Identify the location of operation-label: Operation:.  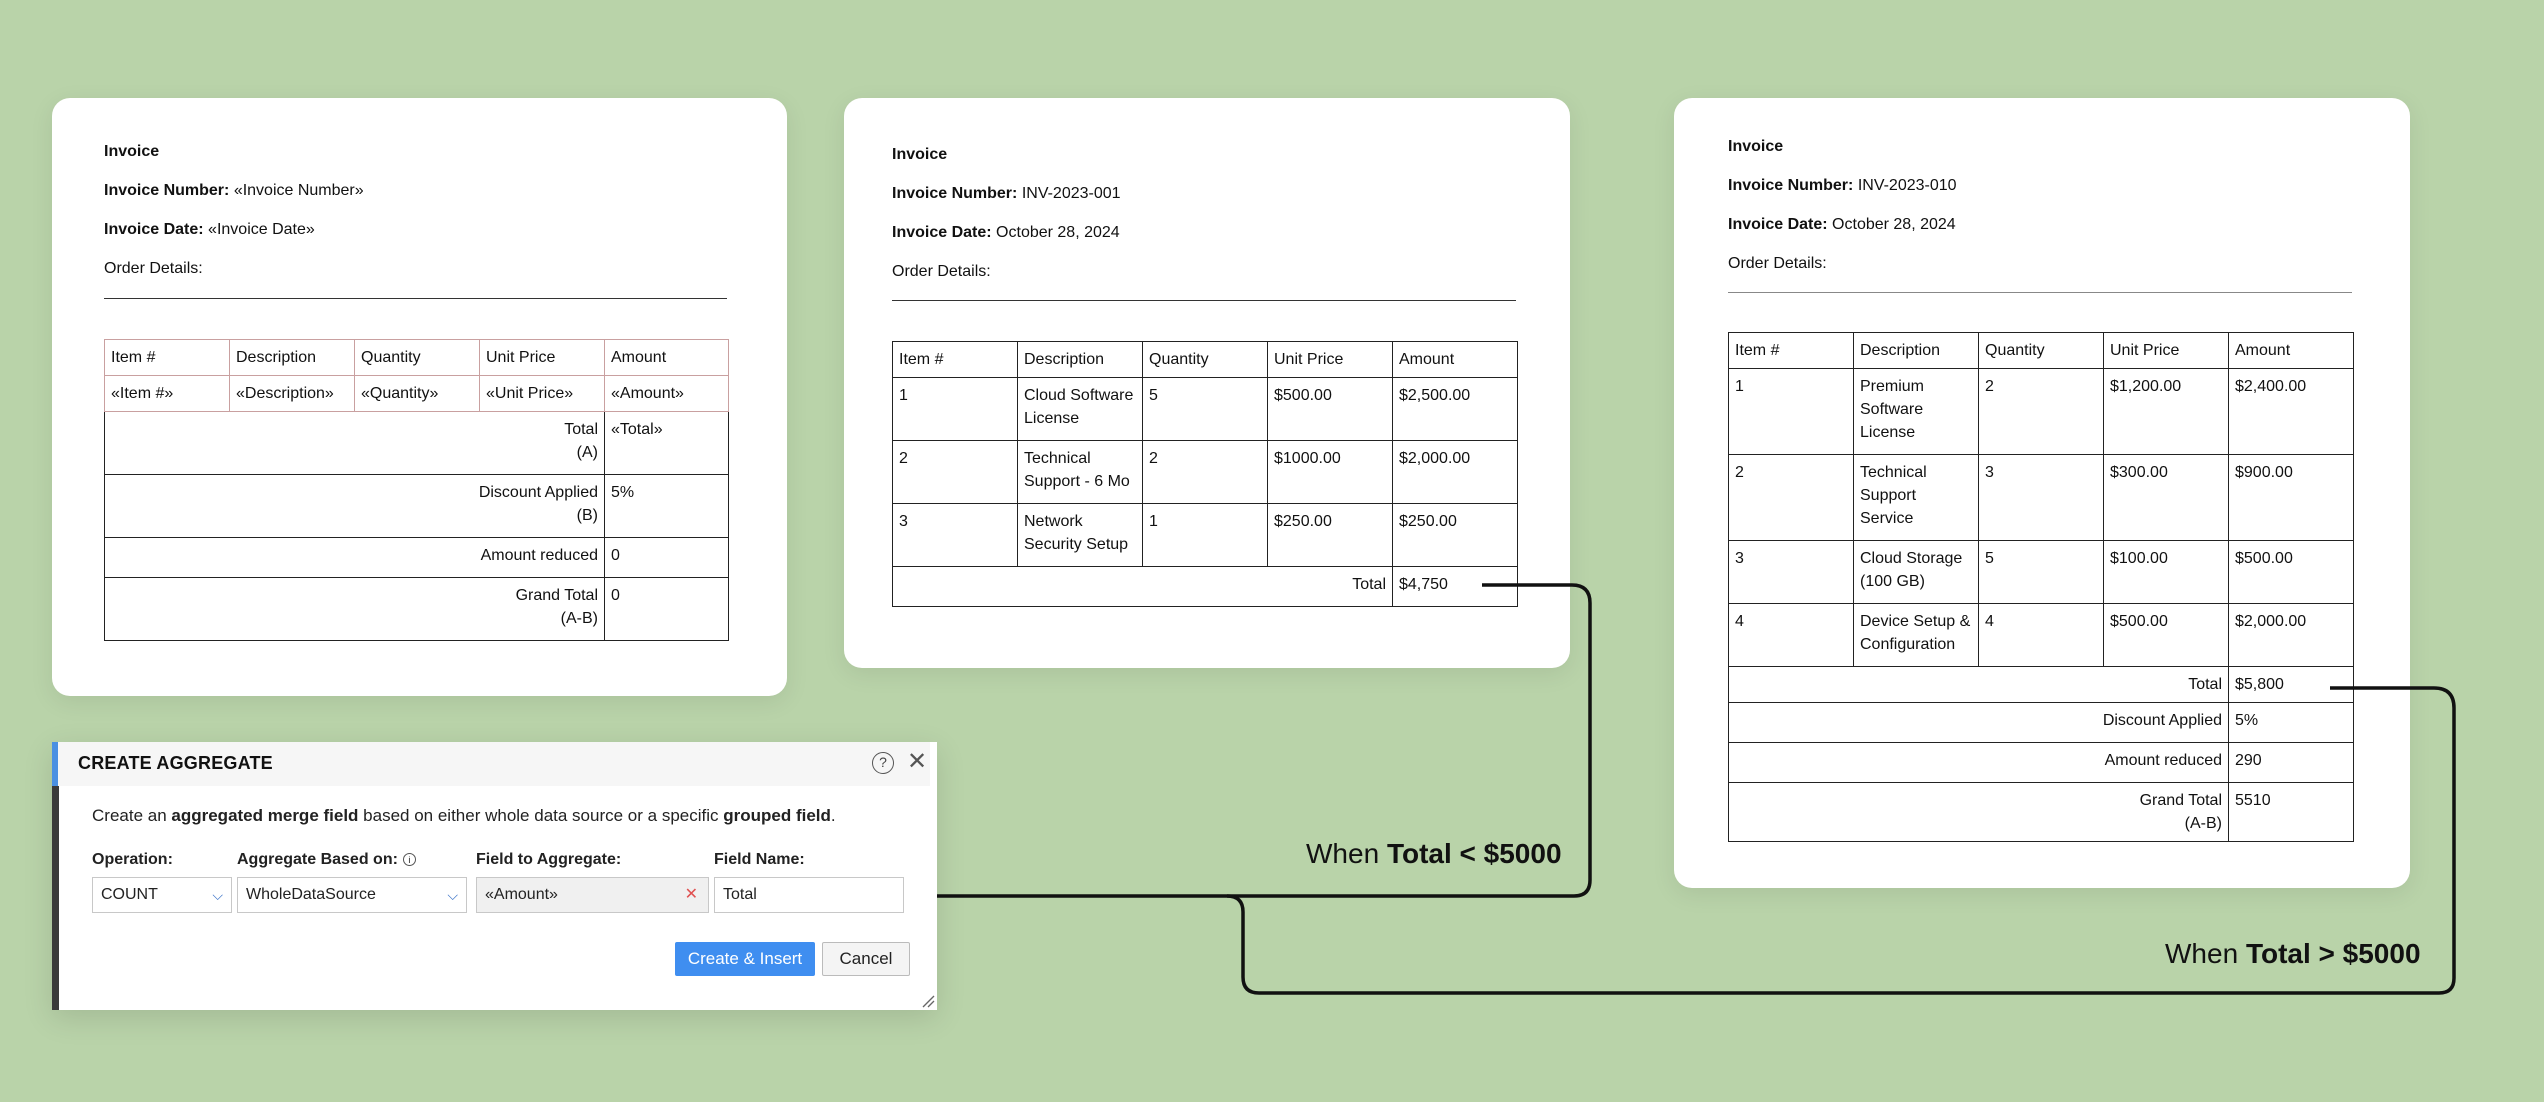
(132, 859).